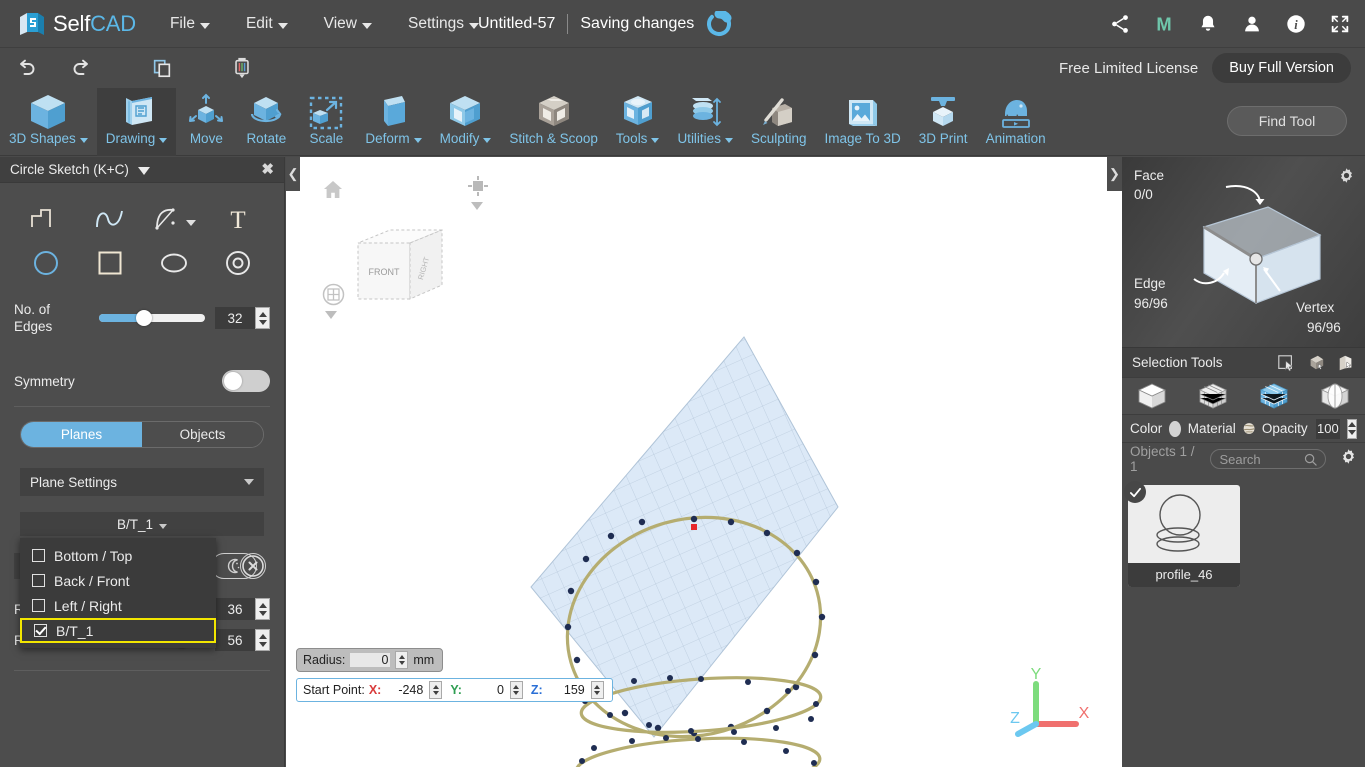 The image size is (1365, 767). Describe the element at coordinates (27, 68) in the screenshot. I see `undo-button` at that location.